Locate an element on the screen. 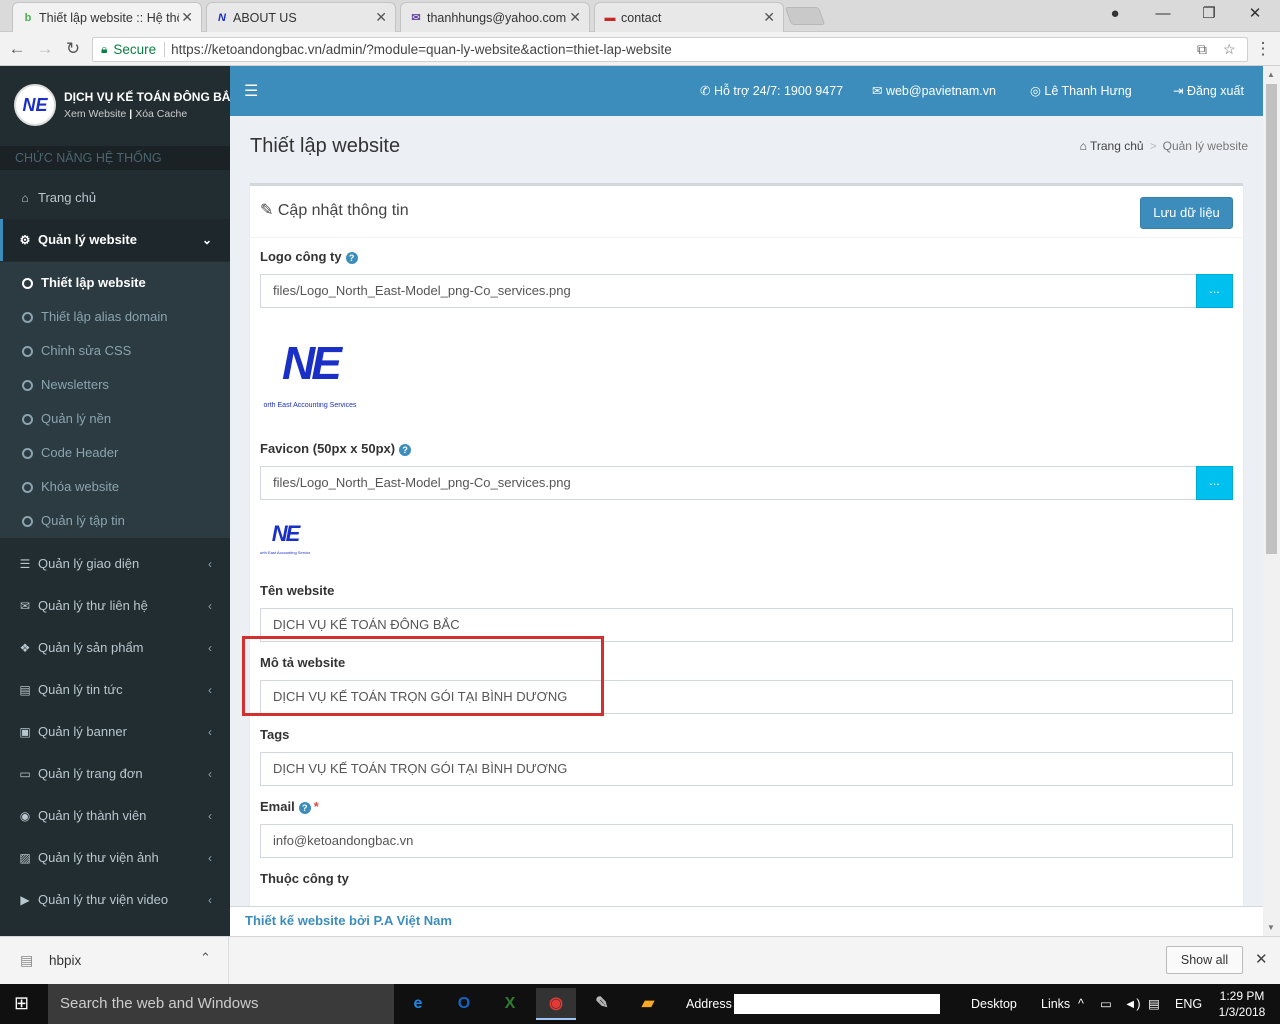 The height and width of the screenshot is (1024, 1280). sidebar-item-news: ▤ Quản lý tin tức ‹ is located at coordinates (115, 690).